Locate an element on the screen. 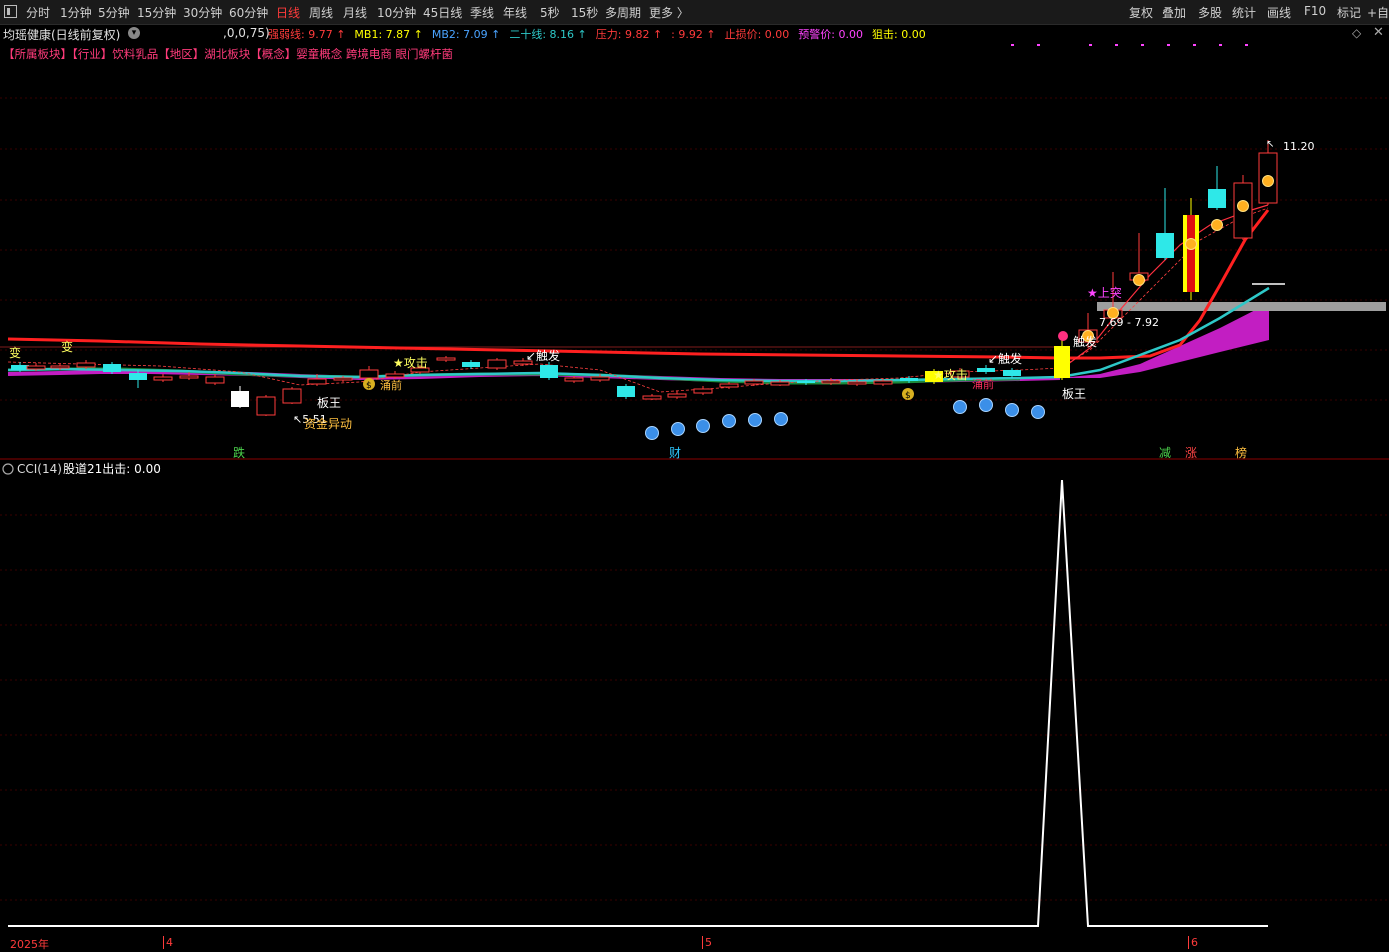 The width and height of the screenshot is (1389, 952). diamond-icon: ◇ is located at coordinates (1356, 33).